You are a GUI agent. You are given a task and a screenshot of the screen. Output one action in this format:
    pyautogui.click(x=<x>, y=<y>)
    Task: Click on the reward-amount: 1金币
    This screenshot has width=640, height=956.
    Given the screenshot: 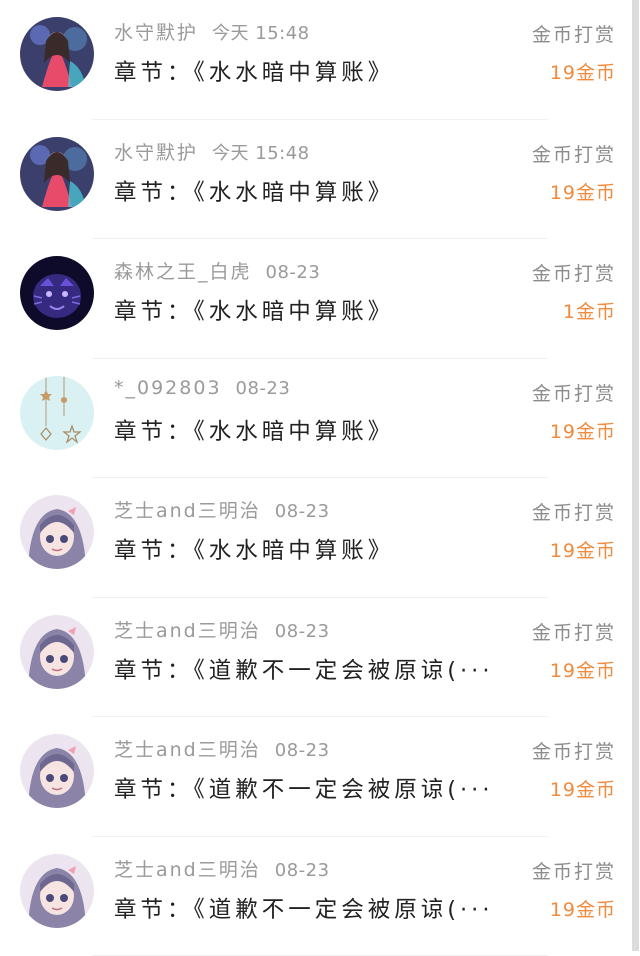 What is the action you would take?
    pyautogui.click(x=589, y=310)
    